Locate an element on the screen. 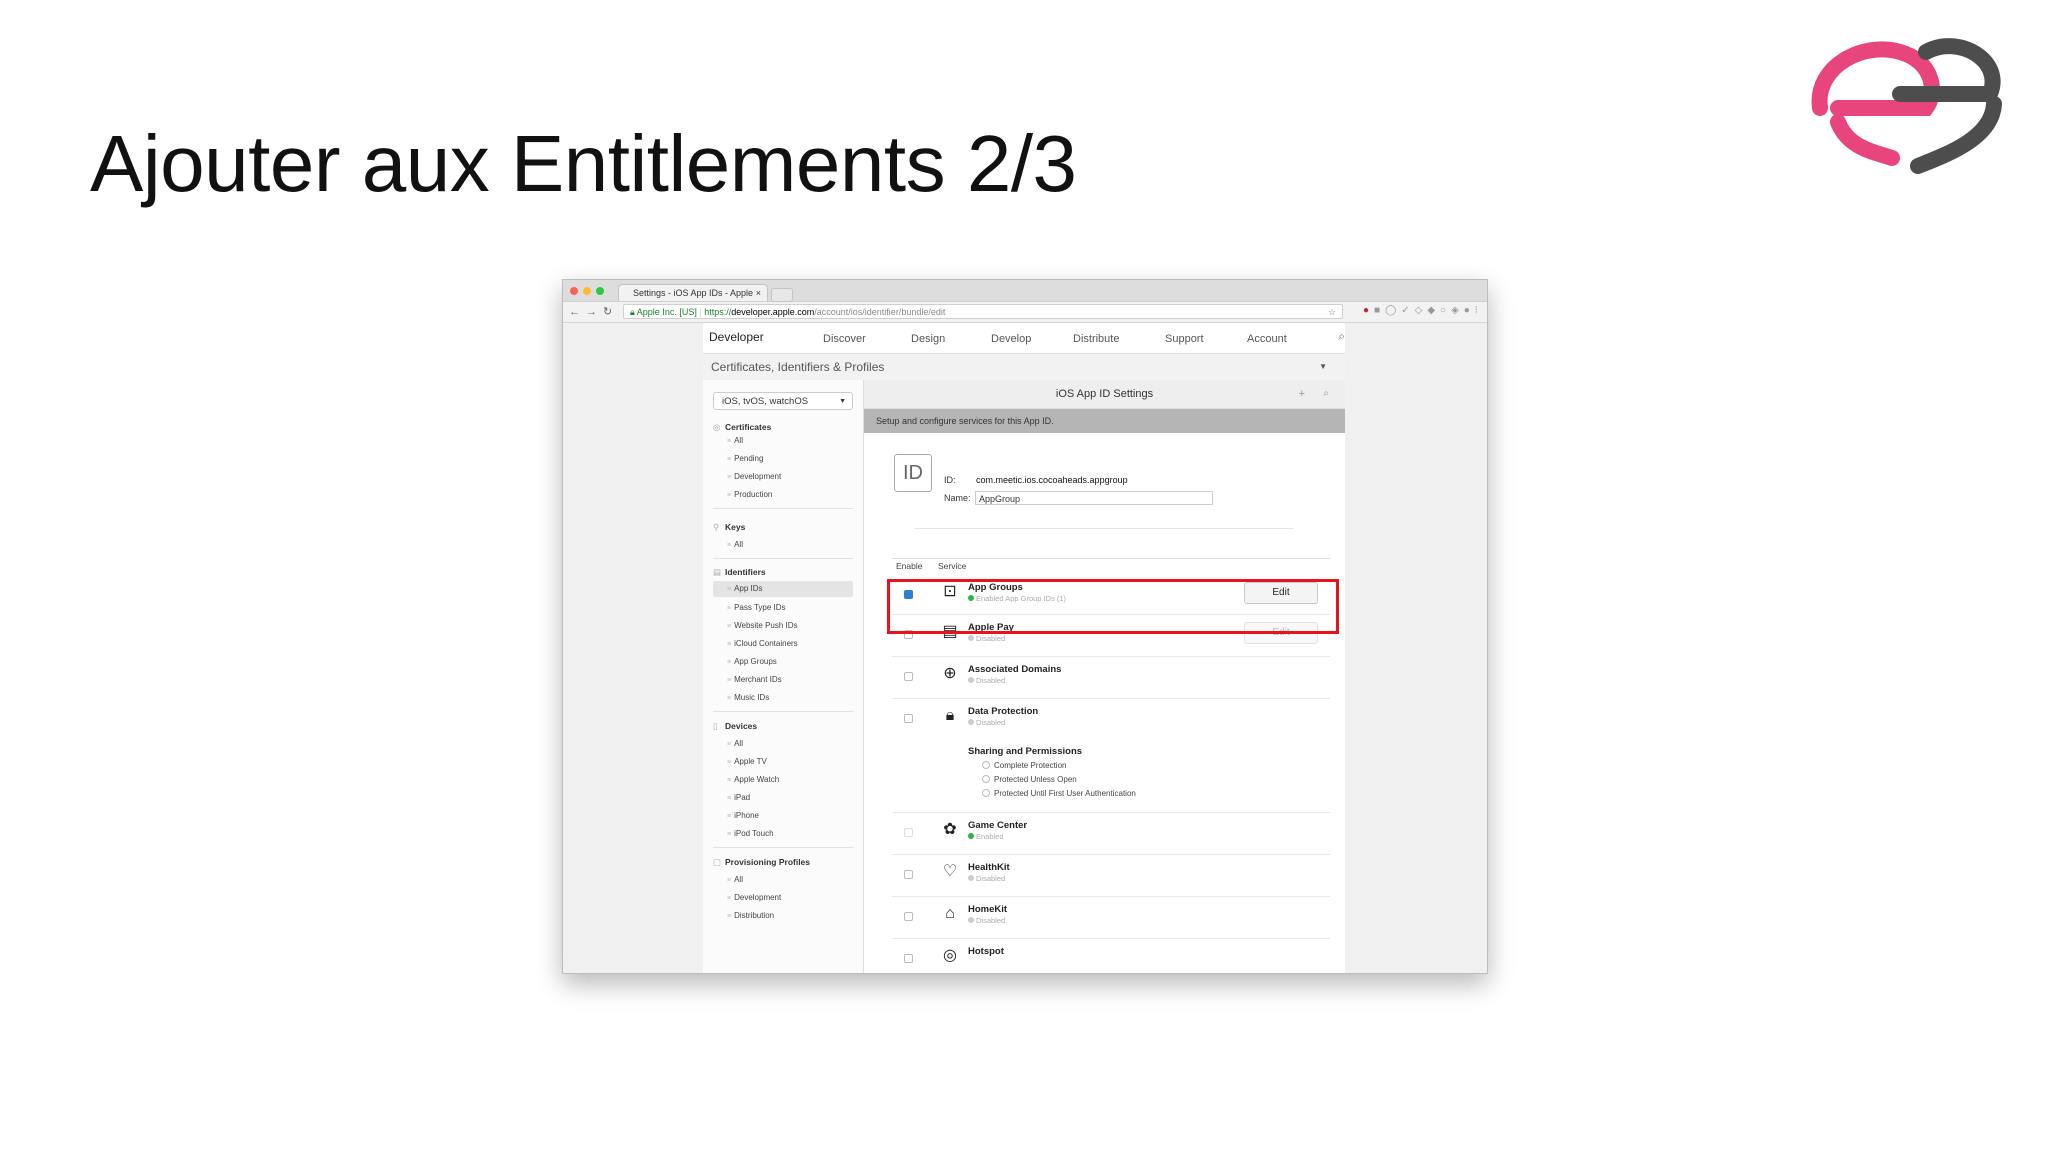 Image resolution: width=2048 pixels, height=1152 pixels. sidebar-section-provisioning-profiles: ▢ Provisioning Profiles is located at coordinates (761, 862).